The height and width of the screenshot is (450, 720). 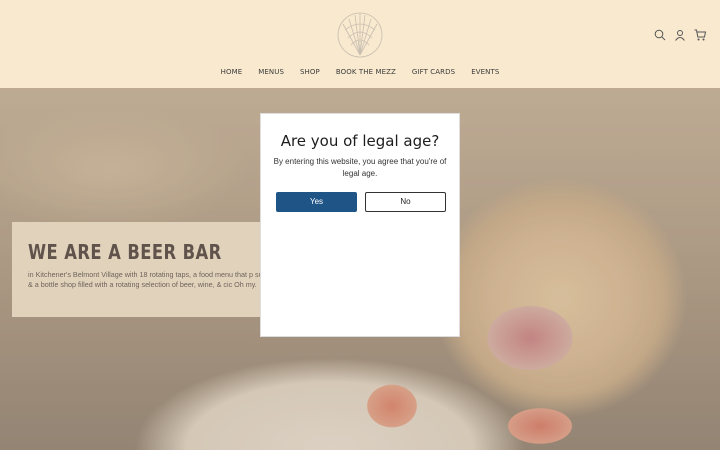 I want to click on nav-home: HOME, so click(x=232, y=72).